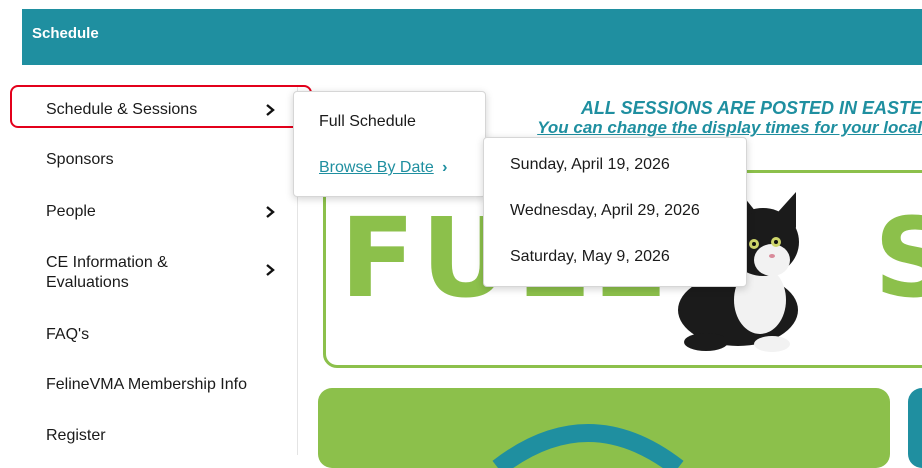 The width and height of the screenshot is (922, 468). I want to click on sidebar-item-sponsors: Sponsors, so click(80, 160).